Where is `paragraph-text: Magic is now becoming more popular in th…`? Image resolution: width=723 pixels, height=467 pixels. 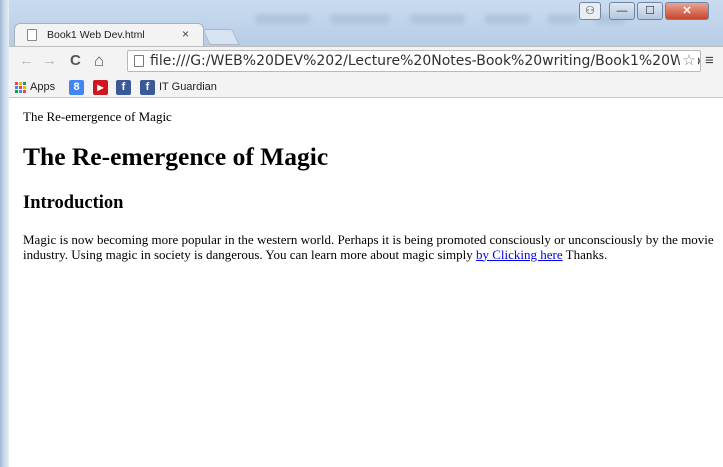 paragraph-text: Magic is now becoming more popular in th… is located at coordinates (368, 247).